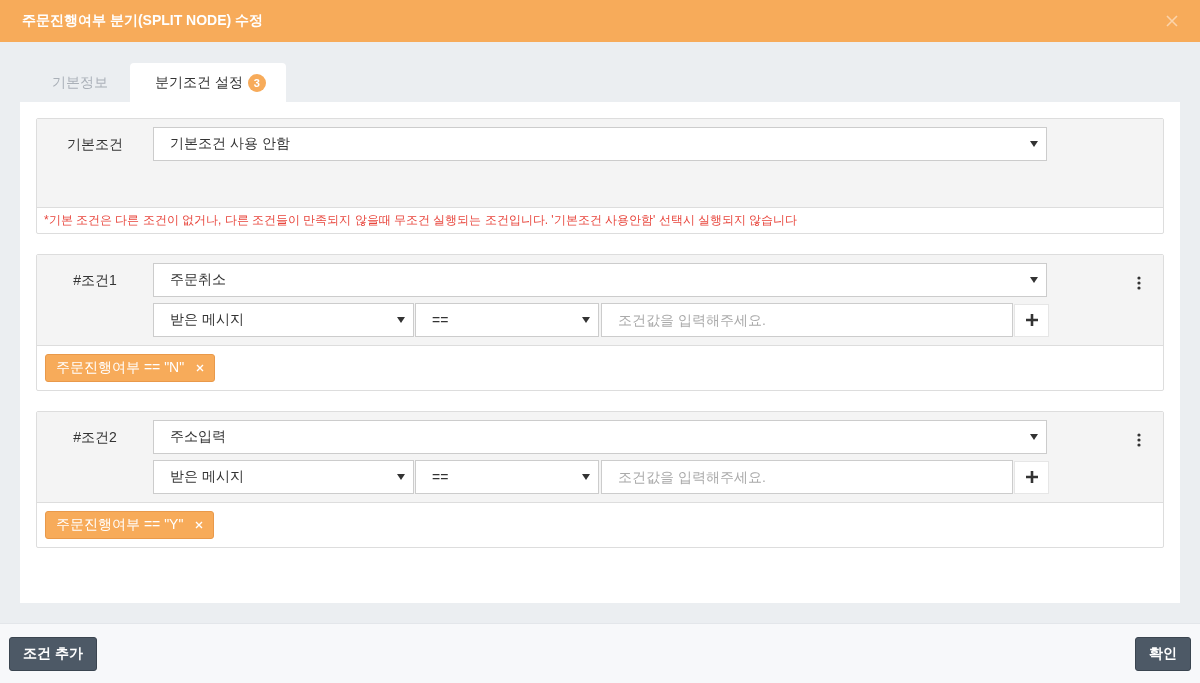  What do you see at coordinates (421, 220) in the screenshot?
I see `note-text: *기본 조건은 다른 조건이 없거나, 다른 조건들이 만족되지 않을때 무조건 실행되는 조건입니다. '기본조건 사용안함' 선택시 실행되지 않습니다` at bounding box center [421, 220].